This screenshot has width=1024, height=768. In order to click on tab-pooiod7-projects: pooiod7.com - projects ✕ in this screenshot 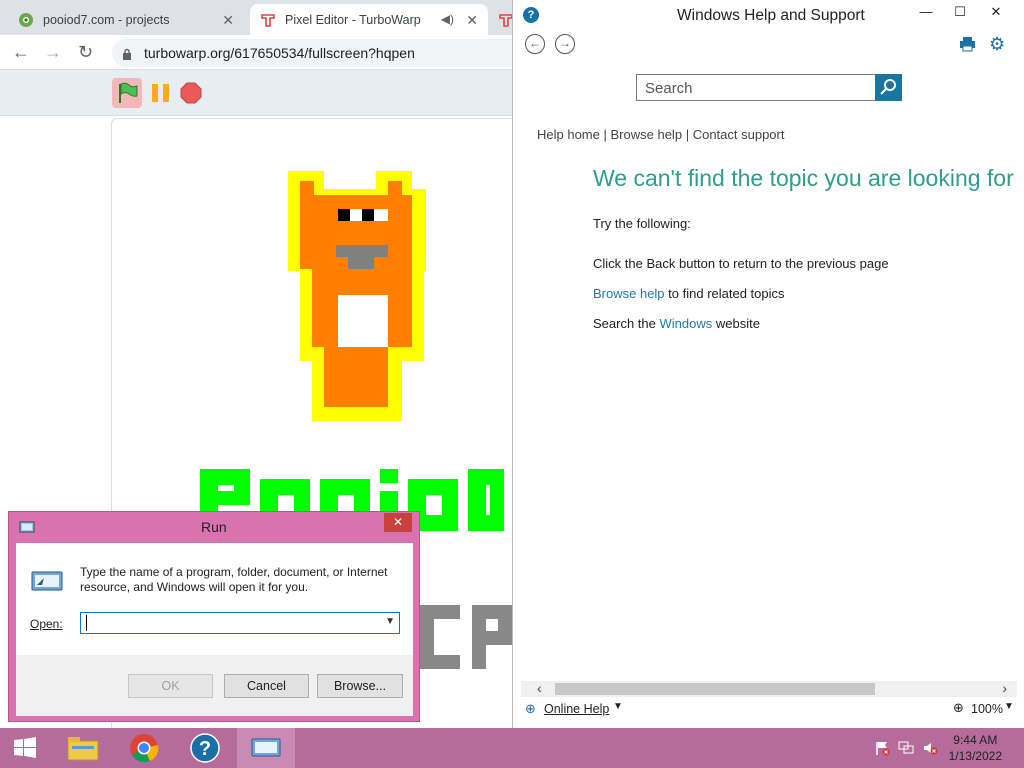, I will do `click(126, 19)`.